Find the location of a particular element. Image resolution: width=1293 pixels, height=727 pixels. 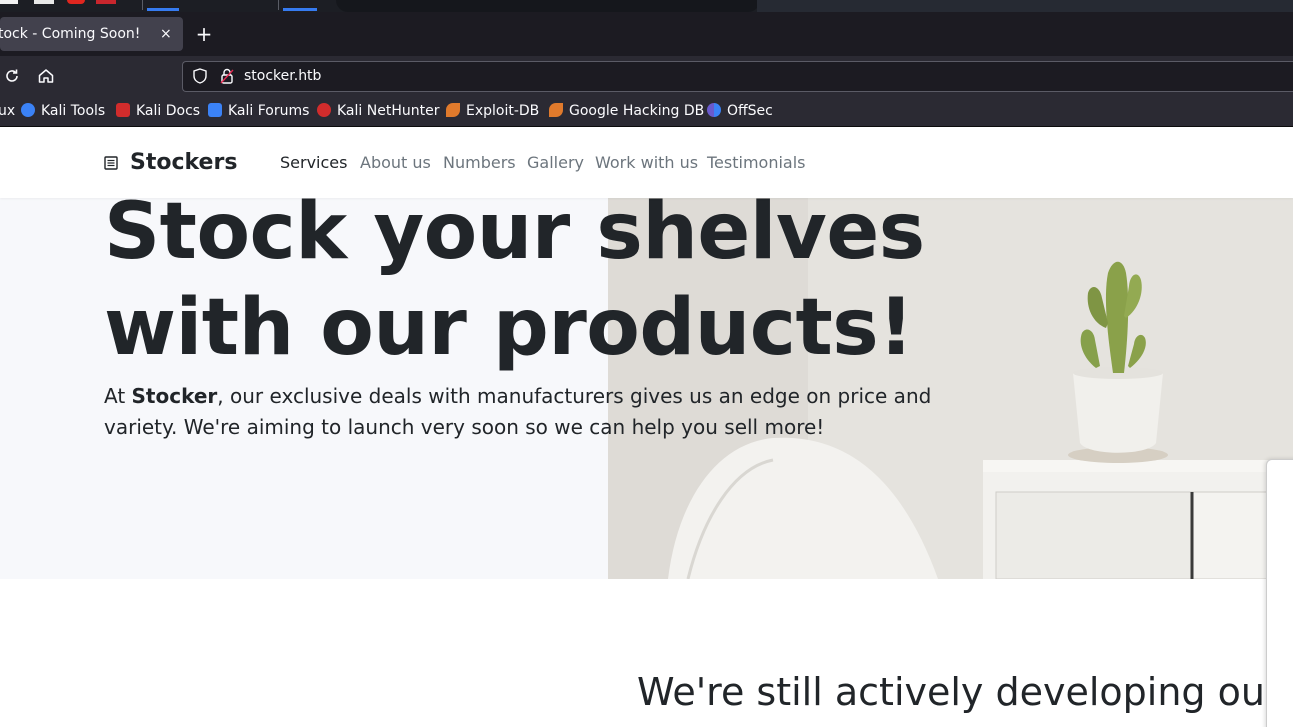

home-icon is located at coordinates (46, 76).